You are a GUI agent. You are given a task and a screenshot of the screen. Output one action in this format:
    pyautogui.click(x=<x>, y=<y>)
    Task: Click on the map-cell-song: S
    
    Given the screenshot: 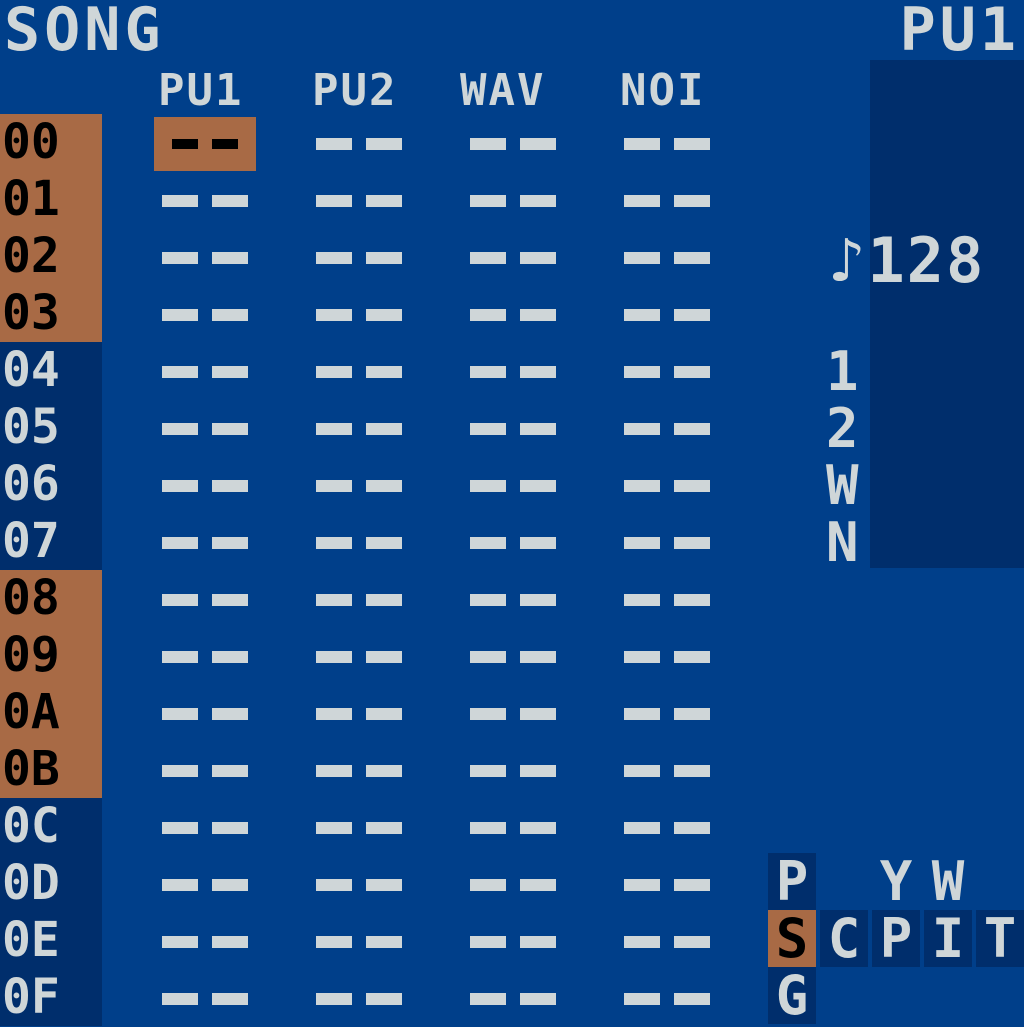 What is the action you would take?
    pyautogui.click(x=792, y=938)
    